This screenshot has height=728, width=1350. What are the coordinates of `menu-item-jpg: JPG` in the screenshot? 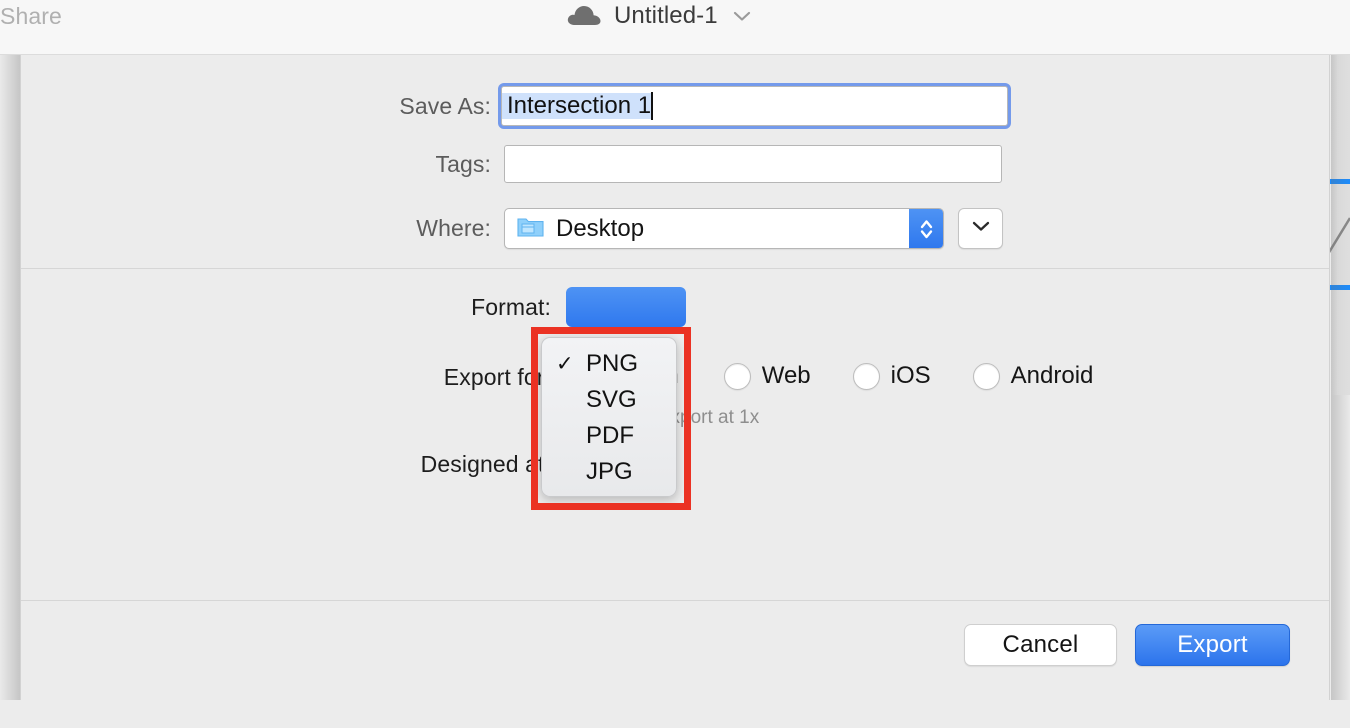 It's located at (609, 472).